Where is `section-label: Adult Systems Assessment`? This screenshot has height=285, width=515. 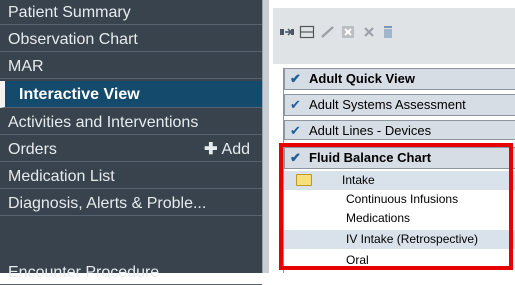 section-label: Adult Systems Assessment is located at coordinates (387, 104).